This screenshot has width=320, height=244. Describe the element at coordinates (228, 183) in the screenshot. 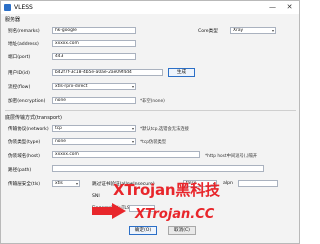

I see `alpn-label: alpn` at that location.